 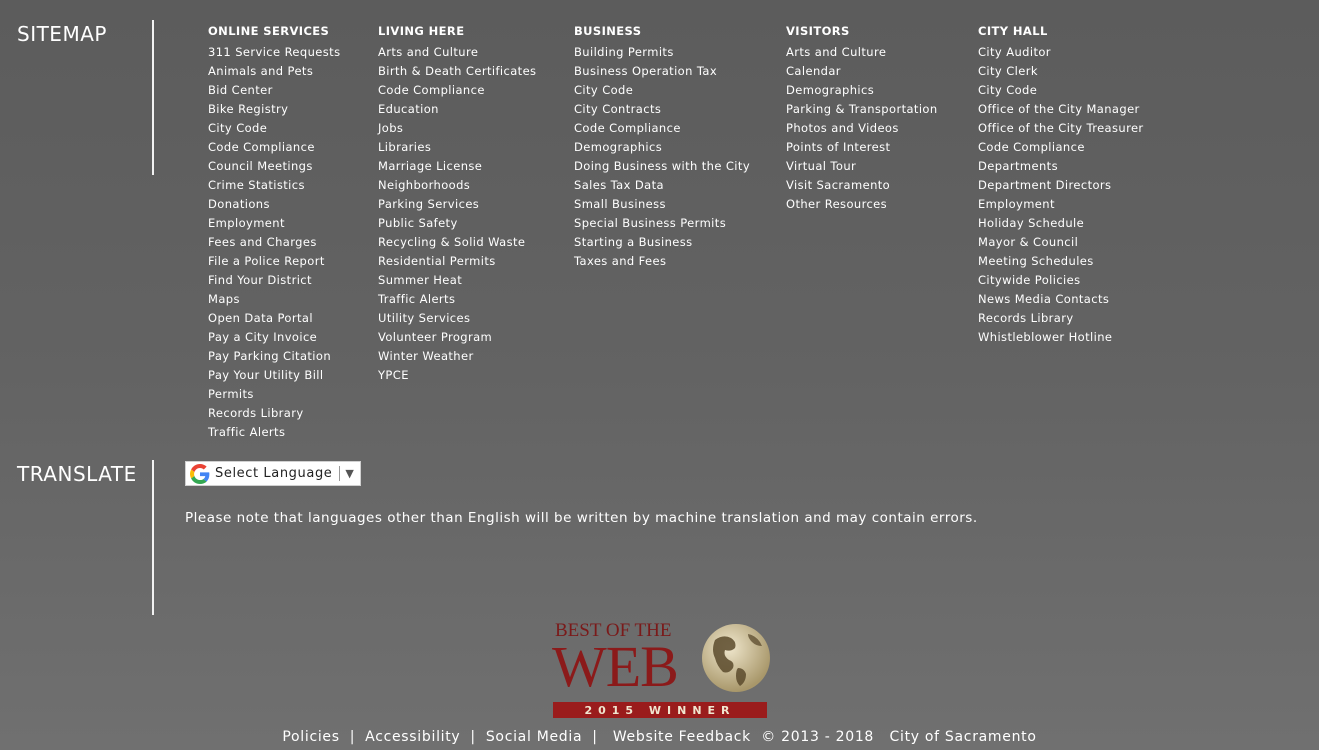 What do you see at coordinates (1061, 128) in the screenshot?
I see `sitemap-link: Office of the City Treasurer` at bounding box center [1061, 128].